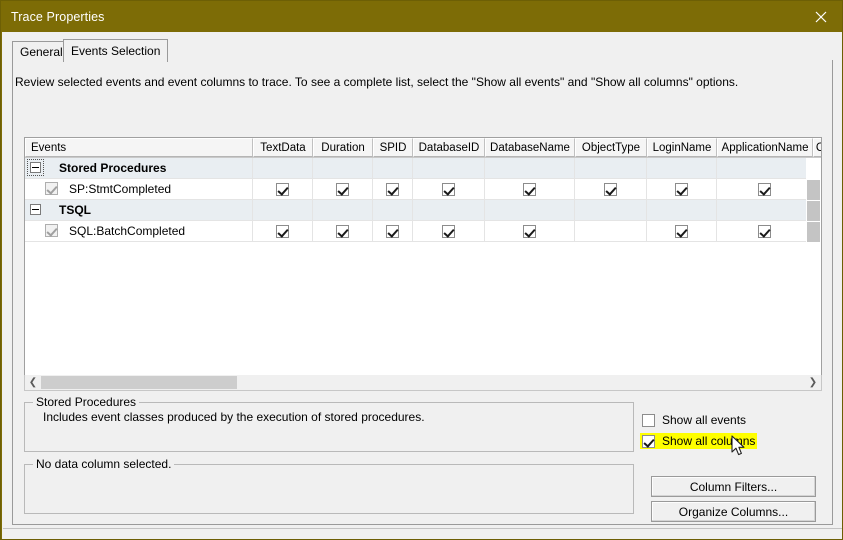 Image resolution: width=843 pixels, height=540 pixels. What do you see at coordinates (139, 382) in the screenshot?
I see `hscroll-thumb` at bounding box center [139, 382].